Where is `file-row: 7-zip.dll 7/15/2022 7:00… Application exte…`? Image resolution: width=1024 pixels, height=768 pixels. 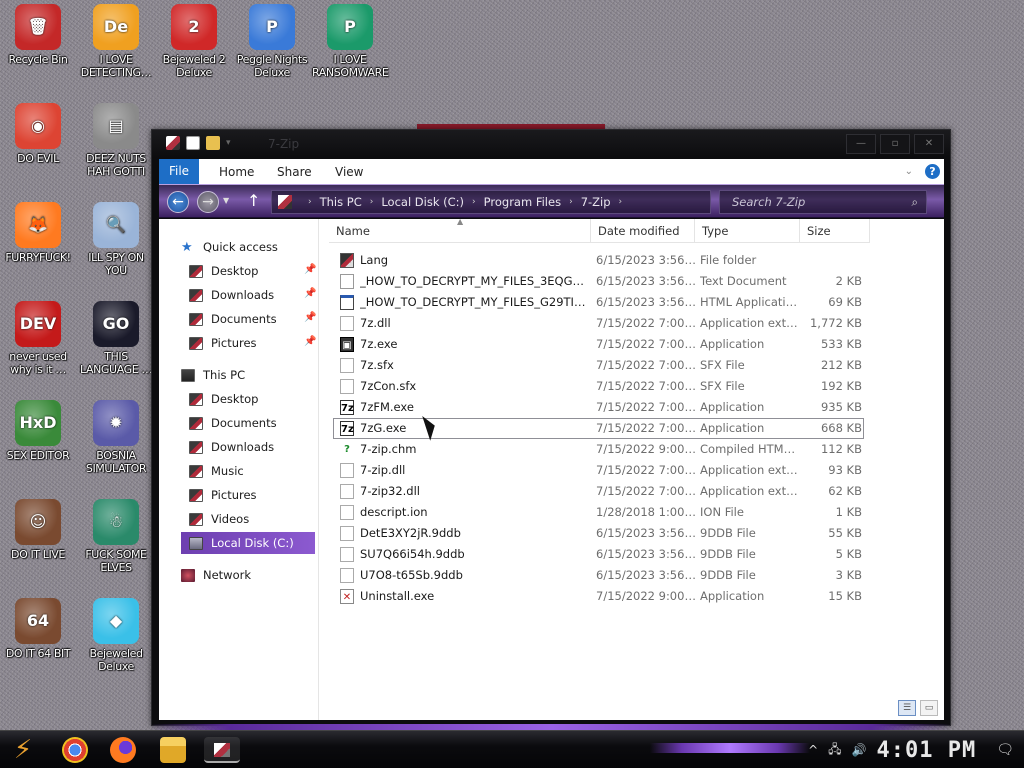
file-row: 7-zip.dll 7/15/2022 7:00… Application exte… is located at coordinates (598, 470).